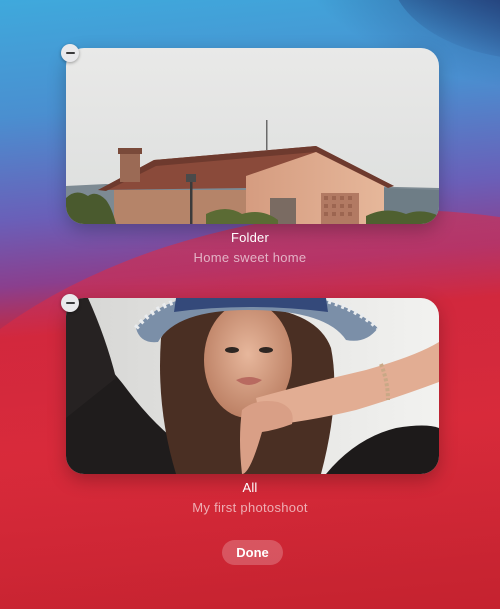  Describe the element at coordinates (250, 257) in the screenshot. I see `widget-subtitle: Home sweet home` at that location.